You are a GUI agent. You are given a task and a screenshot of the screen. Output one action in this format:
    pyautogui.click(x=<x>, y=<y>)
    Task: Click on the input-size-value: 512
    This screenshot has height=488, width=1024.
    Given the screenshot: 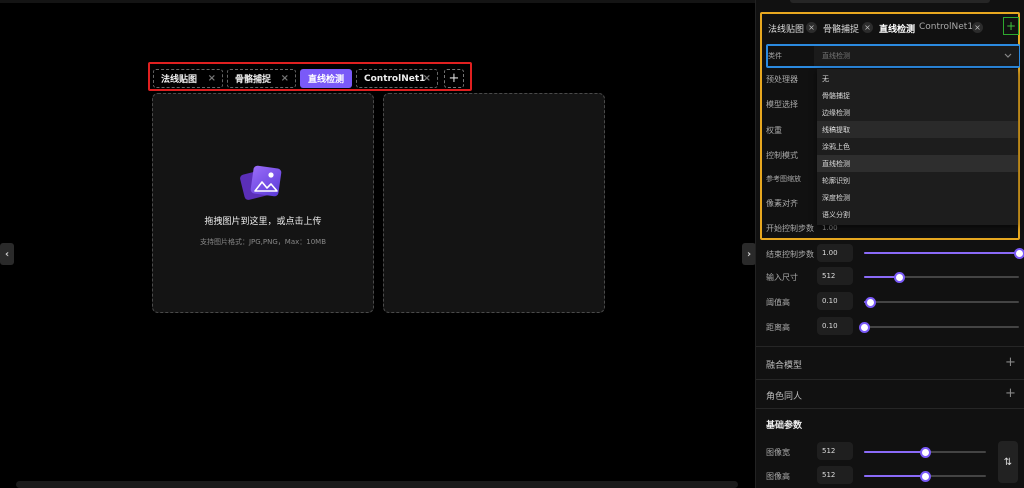 What is the action you would take?
    pyautogui.click(x=835, y=276)
    